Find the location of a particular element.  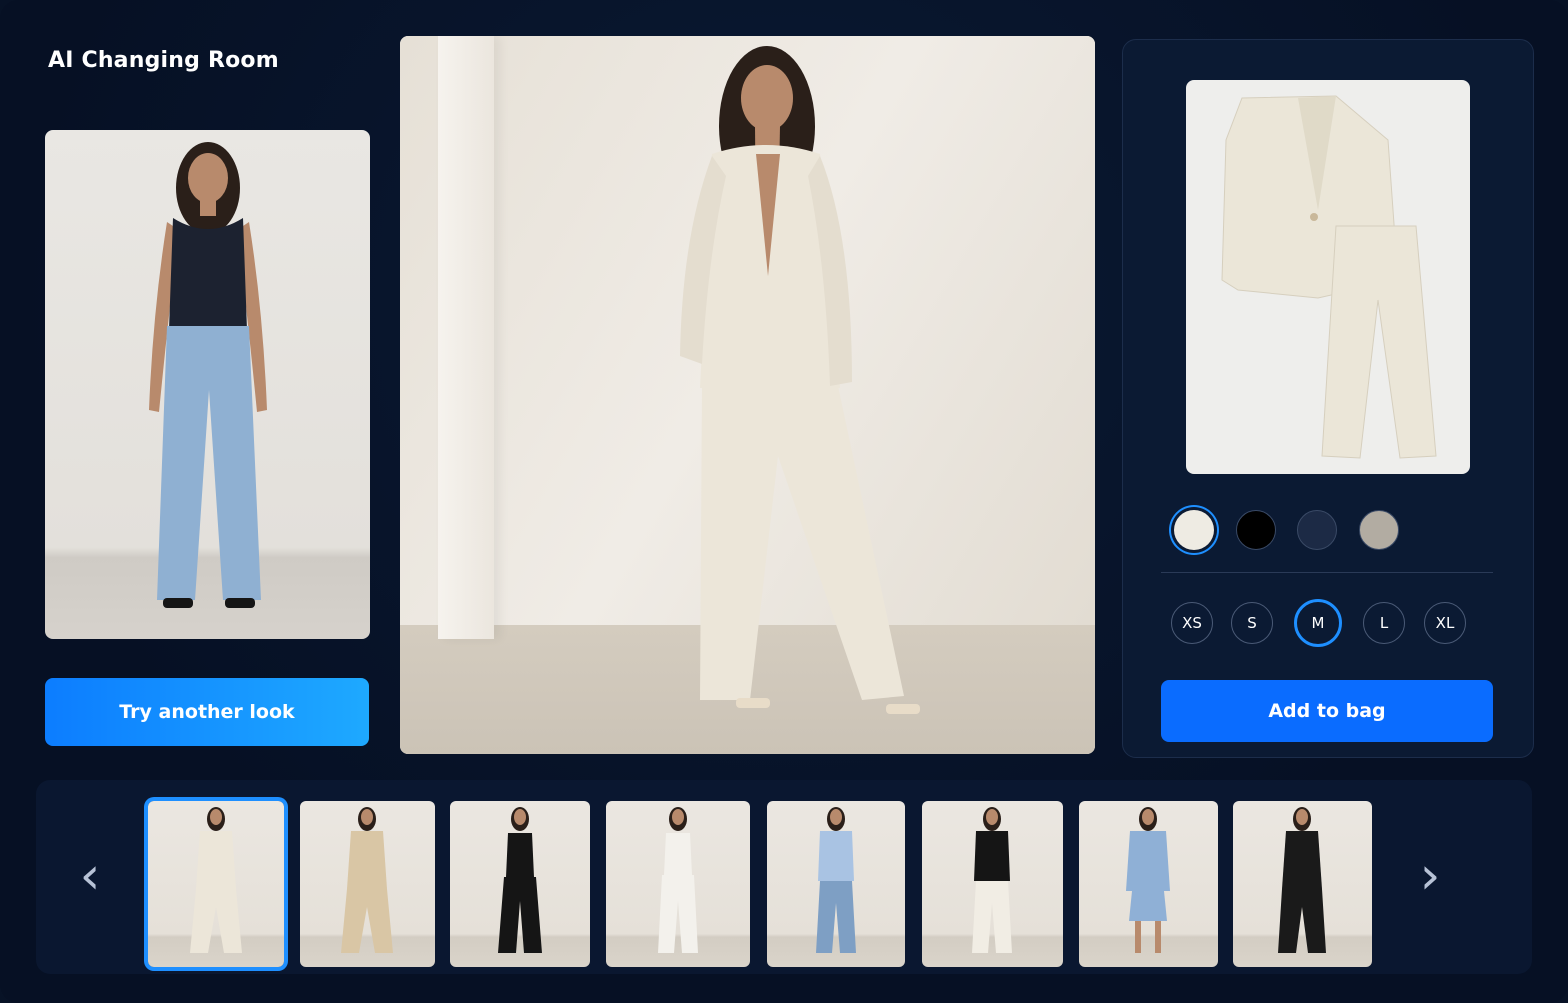

color-swatch-cream is located at coordinates (1194, 530).